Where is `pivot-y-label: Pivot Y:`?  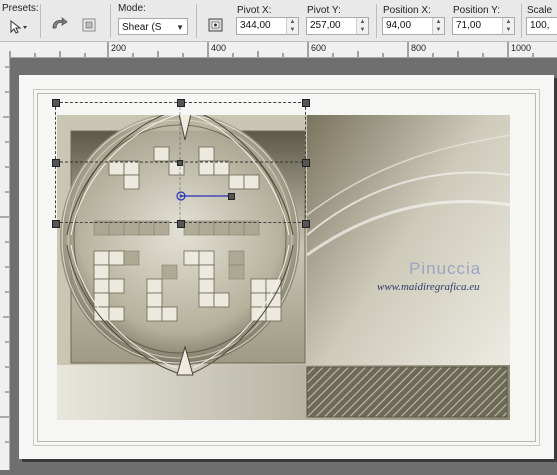 pivot-y-label: Pivot Y: is located at coordinates (324, 10).